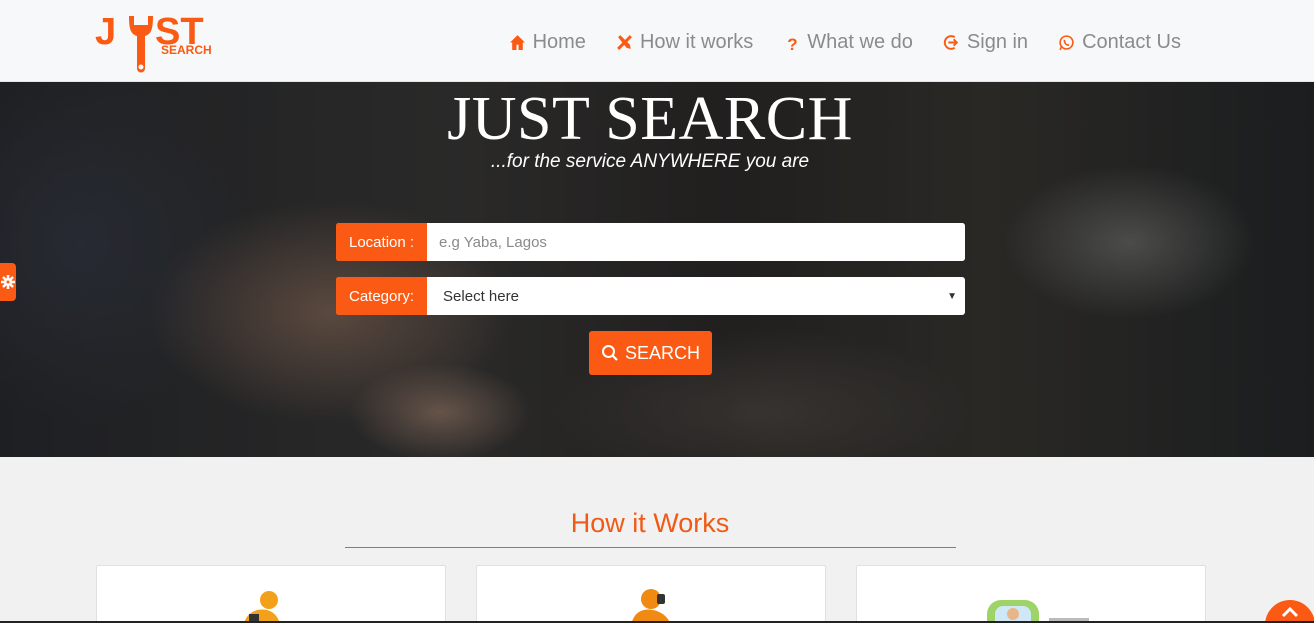 The height and width of the screenshot is (623, 1314). I want to click on location-field: Location :, so click(650, 242).